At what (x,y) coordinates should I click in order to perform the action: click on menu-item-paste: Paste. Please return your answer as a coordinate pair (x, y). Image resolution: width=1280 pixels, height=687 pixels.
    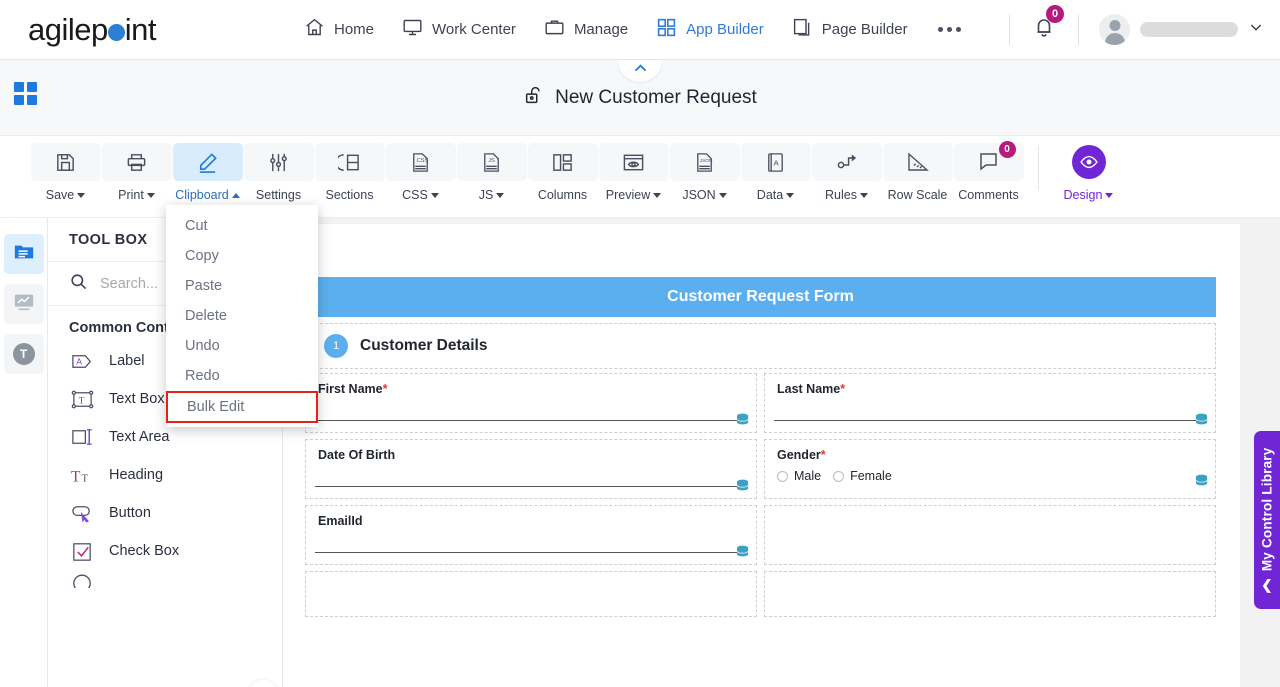
    Looking at the image, I should click on (242, 286).